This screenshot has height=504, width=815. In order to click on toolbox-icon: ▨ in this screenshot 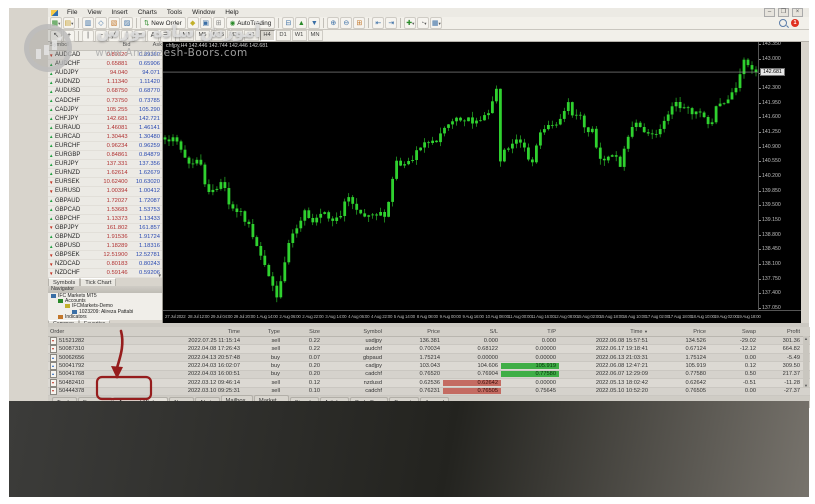, I will do `click(127, 23)`.